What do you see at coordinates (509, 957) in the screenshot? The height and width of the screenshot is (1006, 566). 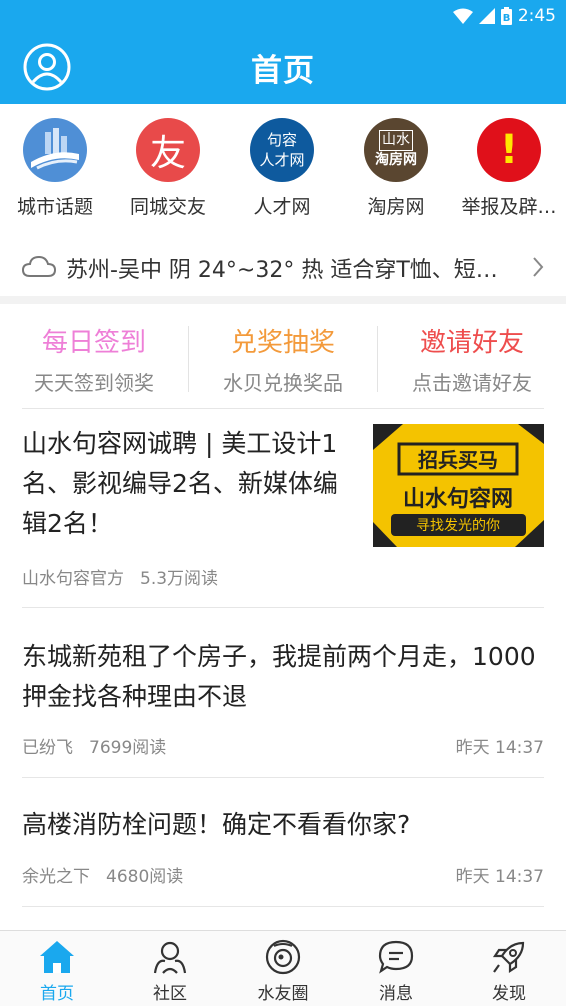 I see `discover-icon` at bounding box center [509, 957].